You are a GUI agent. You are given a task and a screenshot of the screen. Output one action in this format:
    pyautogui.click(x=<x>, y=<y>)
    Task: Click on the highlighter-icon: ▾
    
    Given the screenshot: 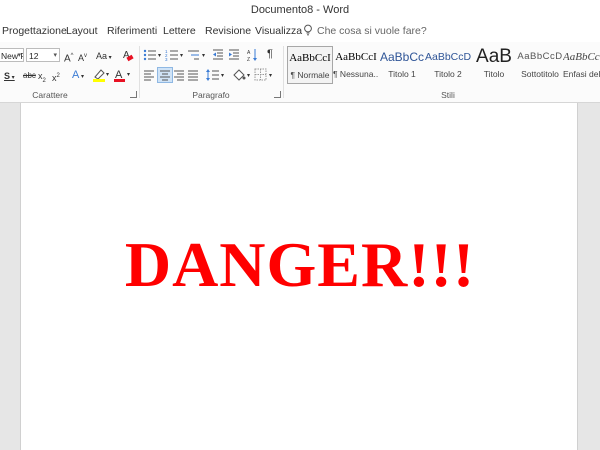 What is the action you would take?
    pyautogui.click(x=101, y=75)
    